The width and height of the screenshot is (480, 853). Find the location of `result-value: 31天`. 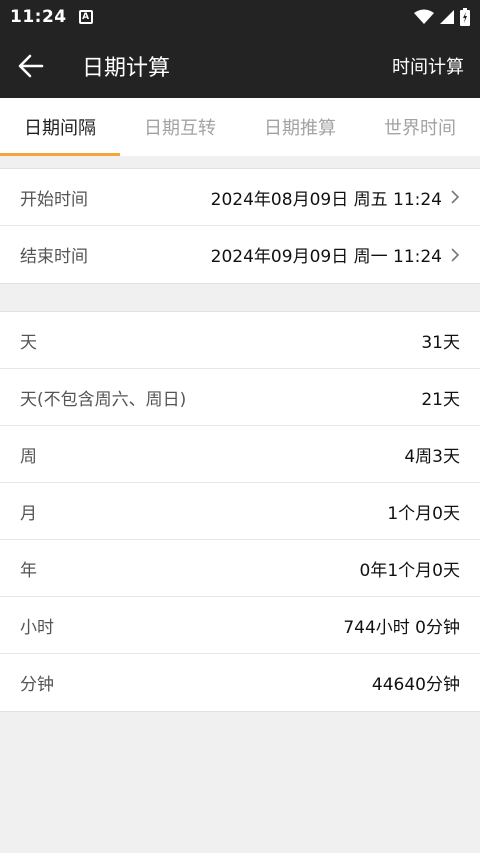

result-value: 31天 is located at coordinates (440, 342).